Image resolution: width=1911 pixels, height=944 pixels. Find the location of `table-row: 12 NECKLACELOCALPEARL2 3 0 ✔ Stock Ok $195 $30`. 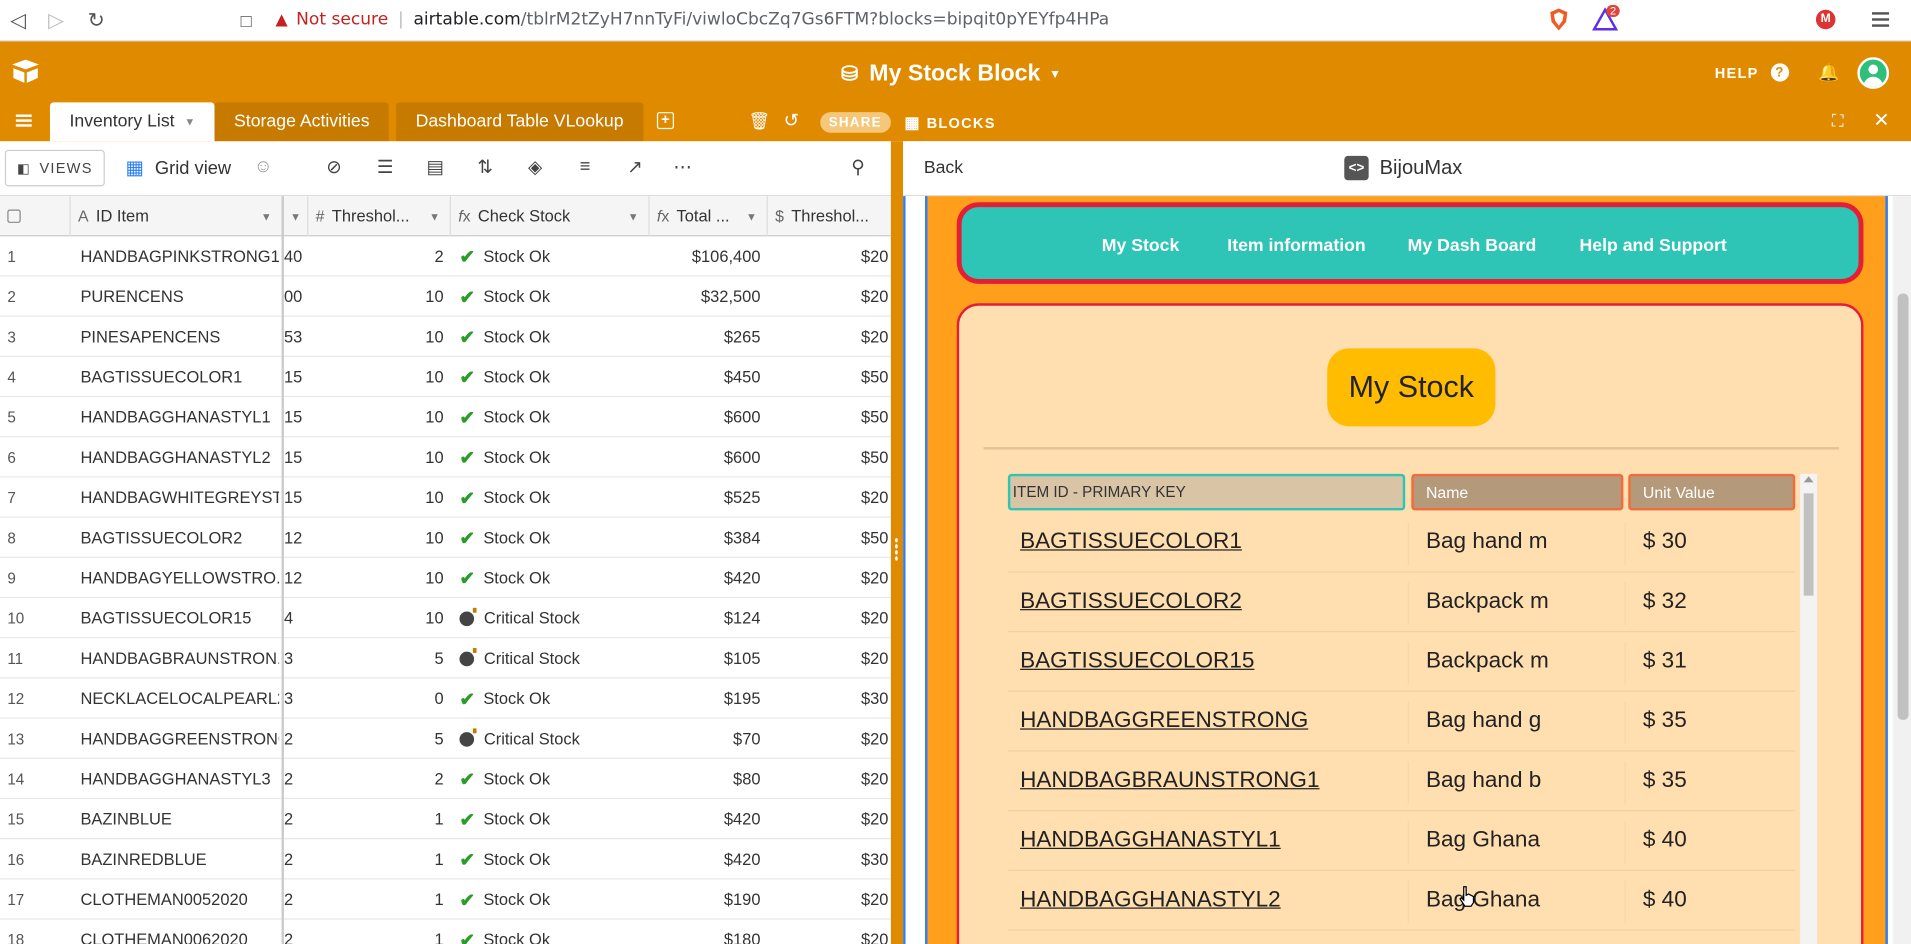

table-row: 12 NECKLACELOCALPEARL2 3 0 ✔ Stock Ok $195 $30 is located at coordinates (445, 698).